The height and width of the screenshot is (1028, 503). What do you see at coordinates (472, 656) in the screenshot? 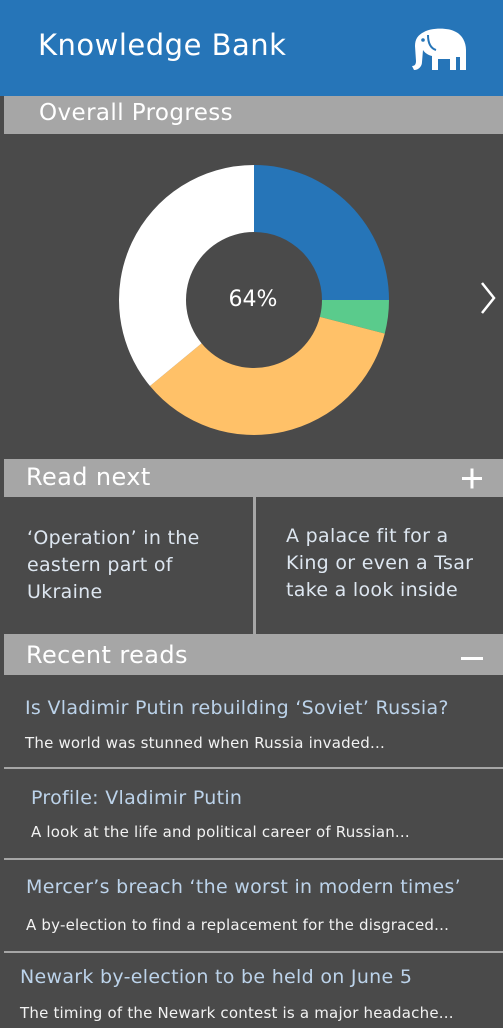
I see `minus-icon` at bounding box center [472, 656].